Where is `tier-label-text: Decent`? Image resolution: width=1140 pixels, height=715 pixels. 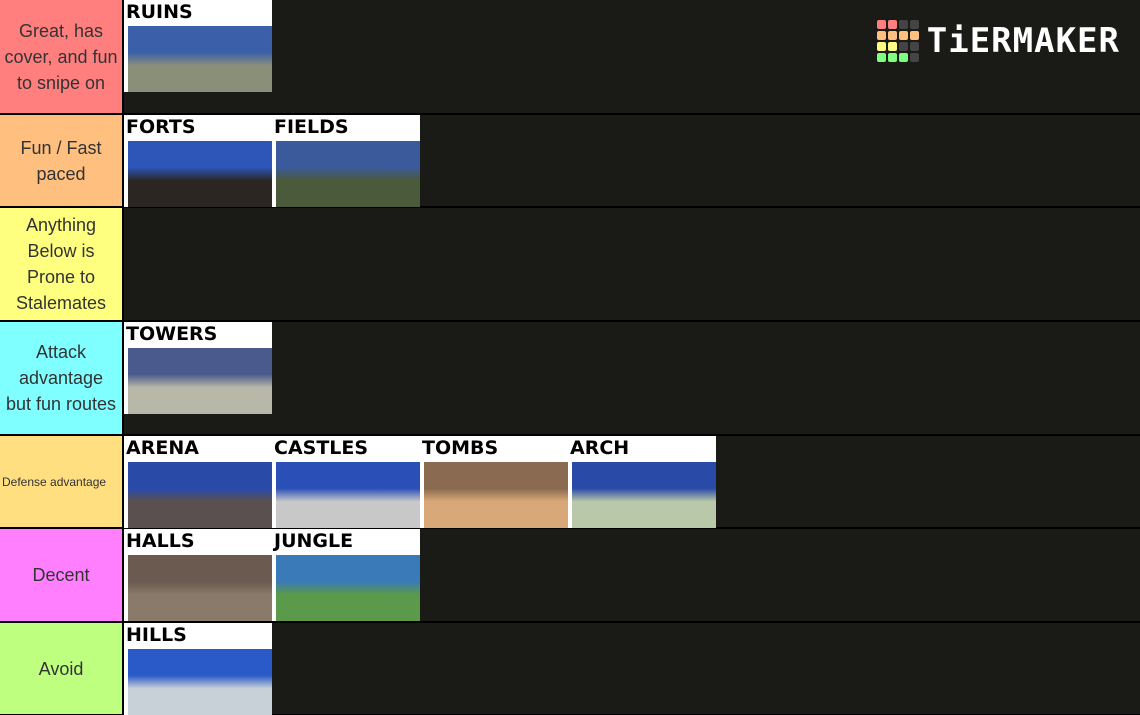
tier-label-text: Decent is located at coordinates (61, 575).